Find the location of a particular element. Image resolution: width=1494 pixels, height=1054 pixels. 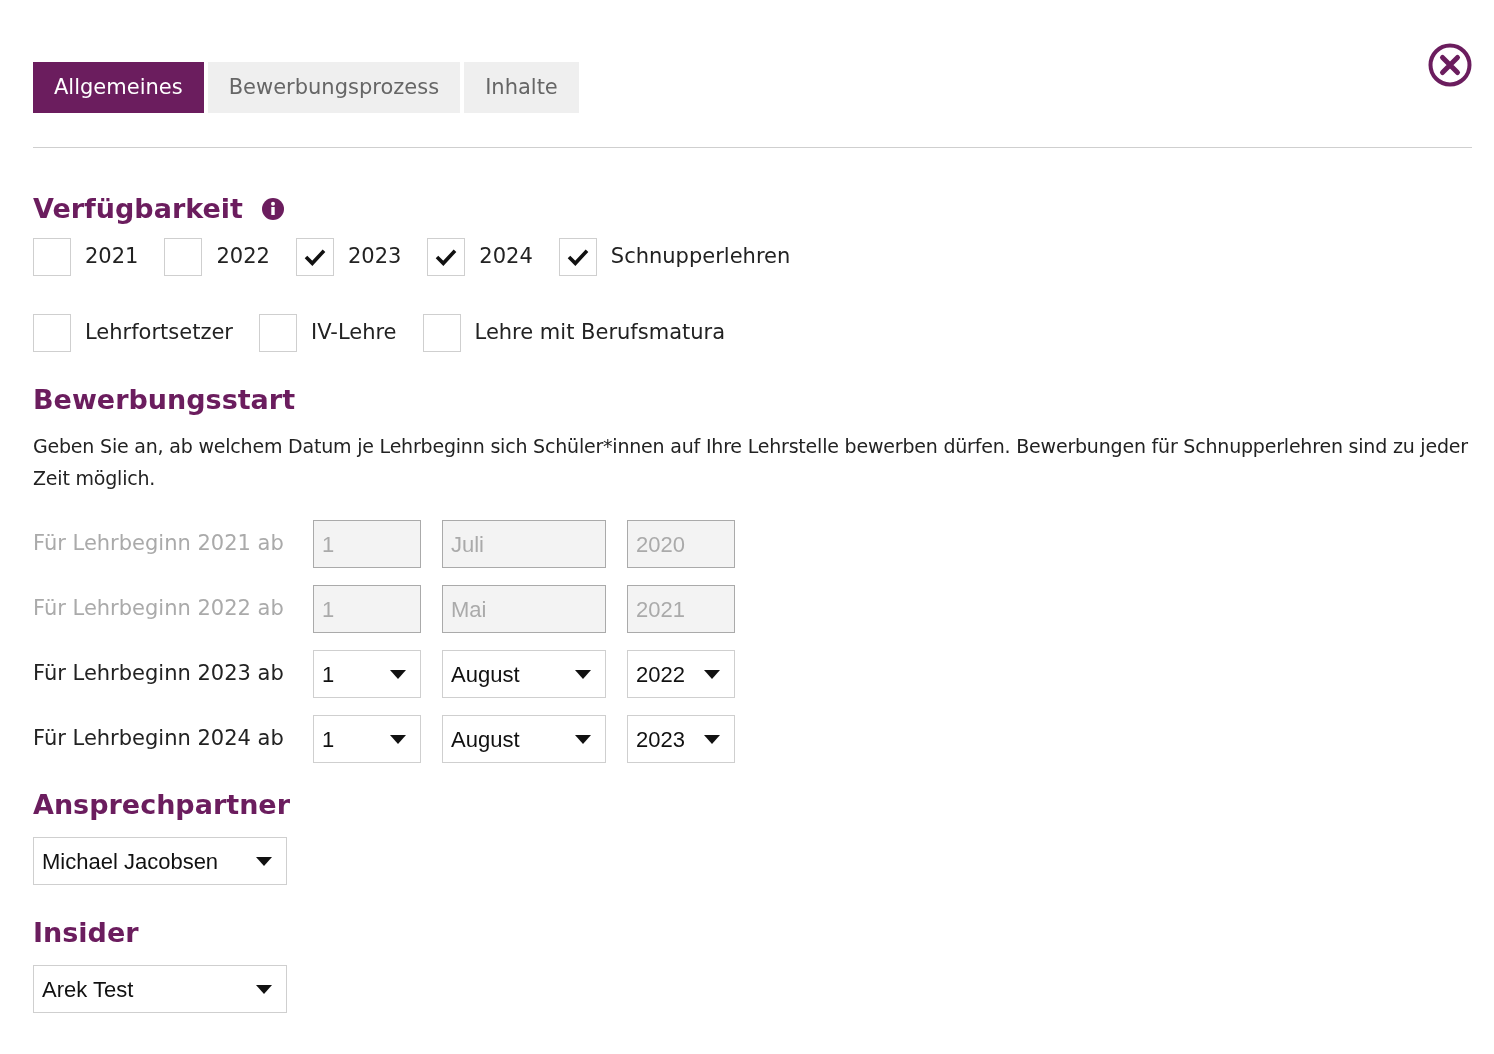

checkbox-label: 2023 is located at coordinates (374, 257).